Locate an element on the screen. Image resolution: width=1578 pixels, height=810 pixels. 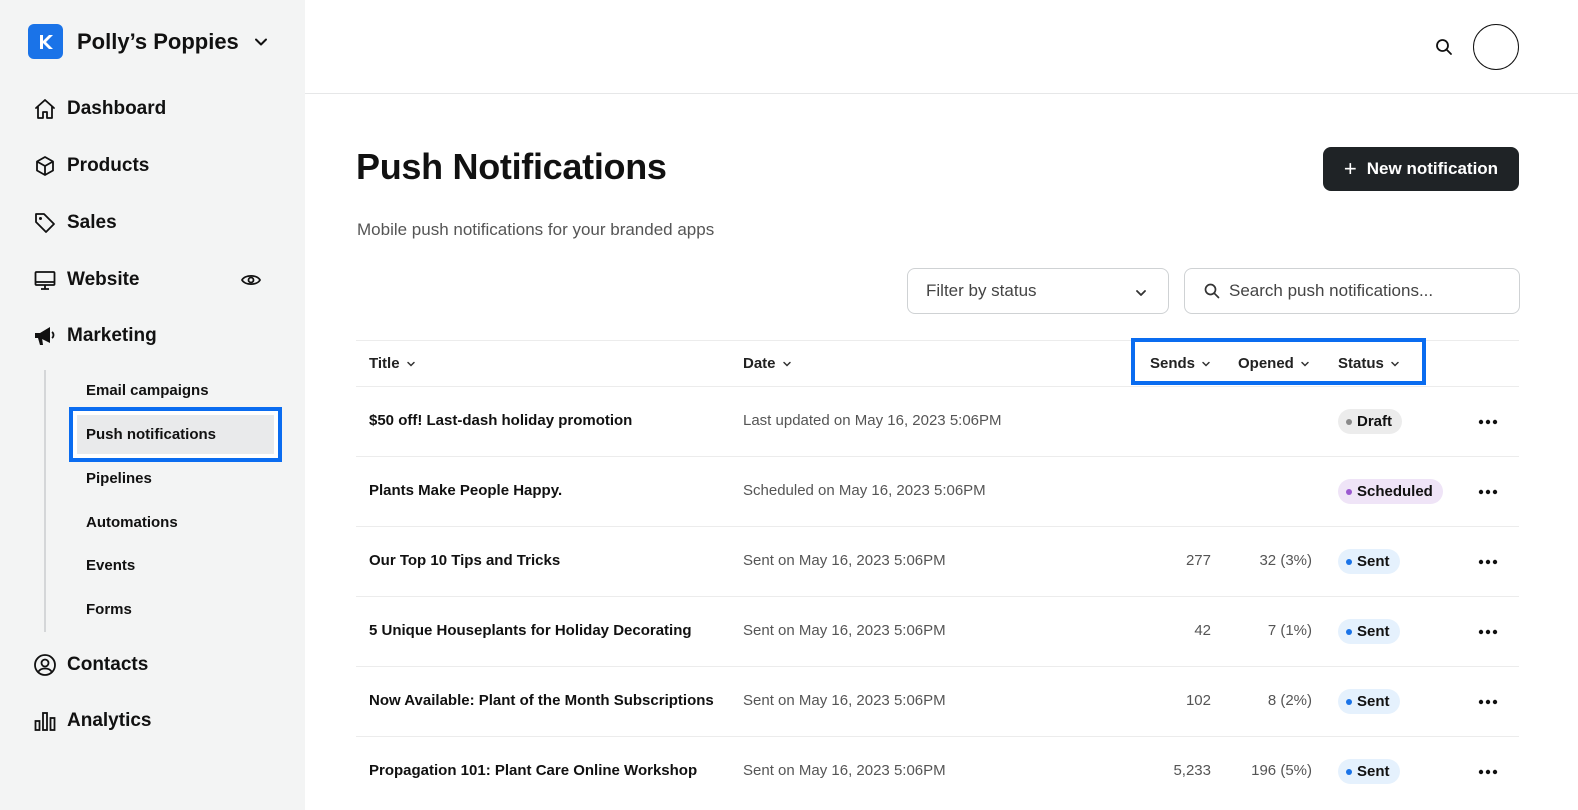
nav-label: Dashboard is located at coordinates (117, 108).